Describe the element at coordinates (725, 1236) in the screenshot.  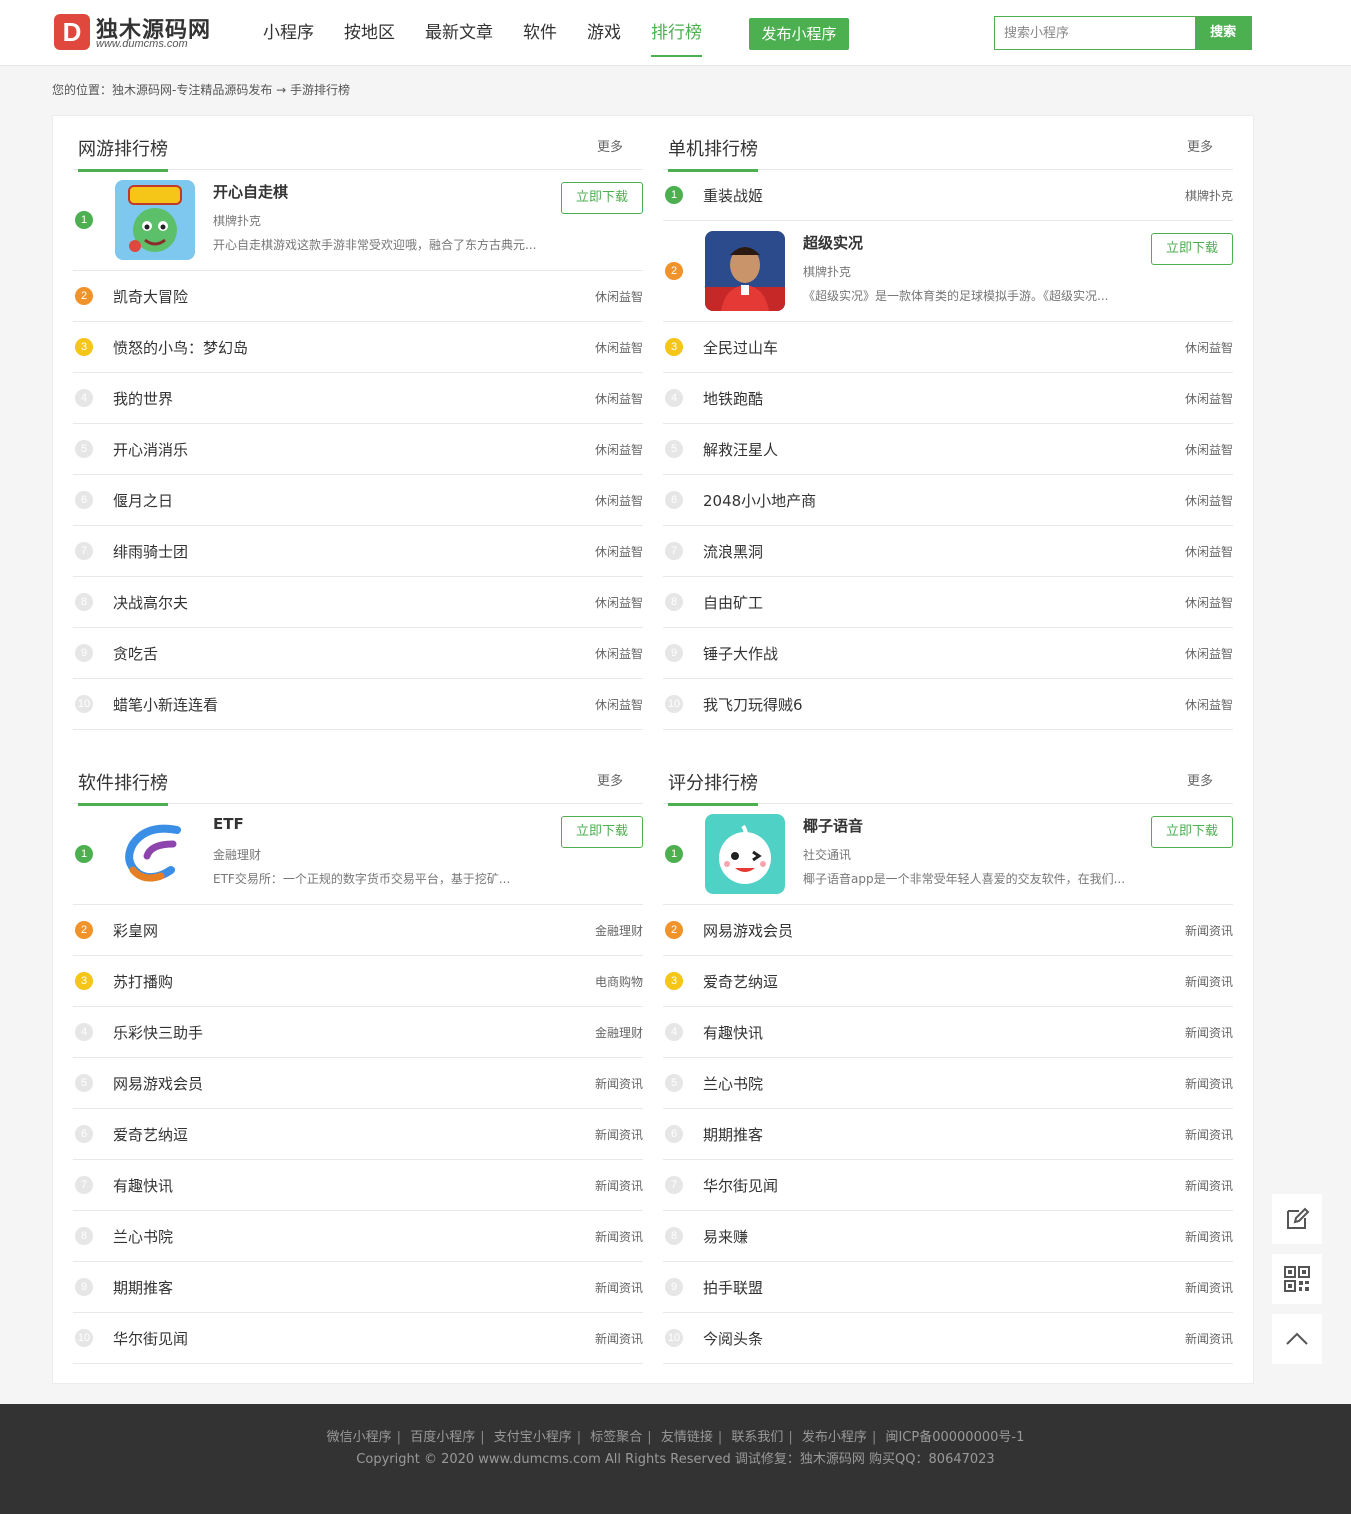
I see `item-name: 易来赚` at that location.